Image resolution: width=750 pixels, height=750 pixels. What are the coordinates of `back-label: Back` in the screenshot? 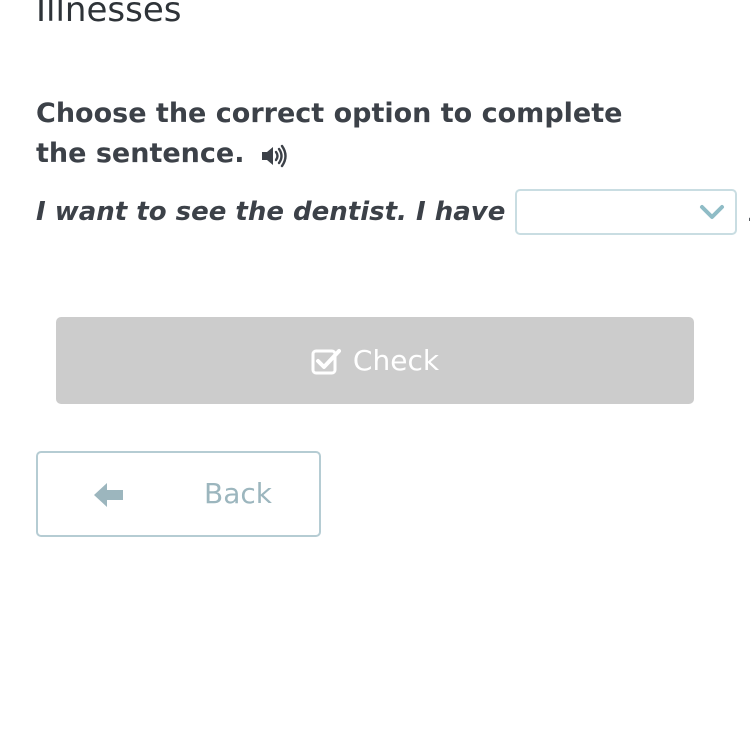 It's located at (238, 493).